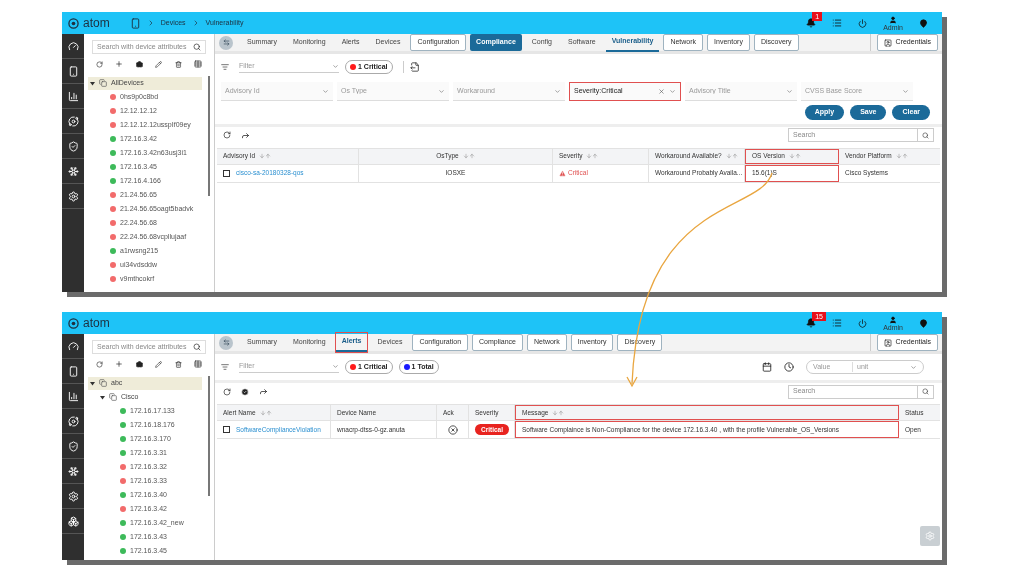 Image resolution: width=1024 pixels, height=576 pixels. I want to click on acknowledge-icon, so click(245, 391).